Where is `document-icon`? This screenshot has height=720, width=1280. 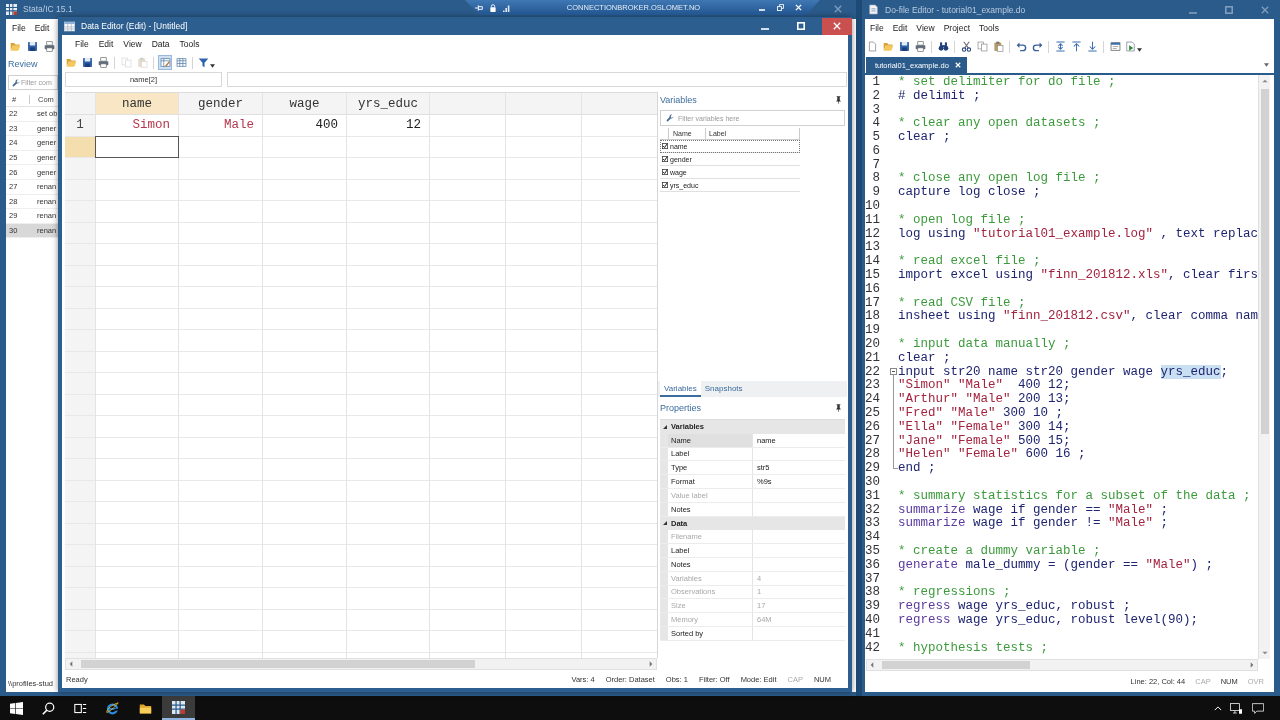 document-icon is located at coordinates (873, 9).